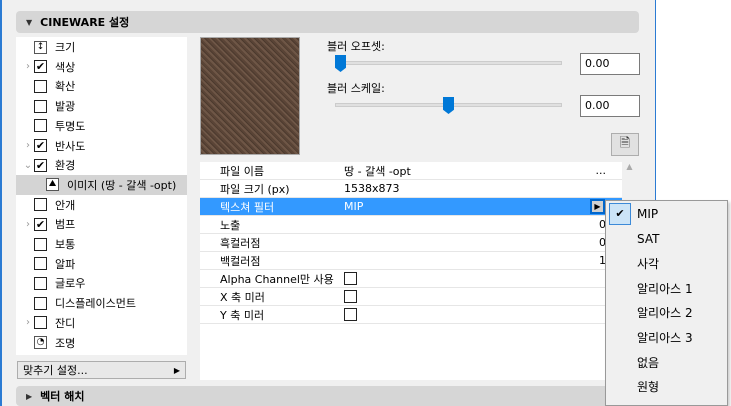  Describe the element at coordinates (101, 205) in the screenshot. I see `channel-item: 안개` at that location.